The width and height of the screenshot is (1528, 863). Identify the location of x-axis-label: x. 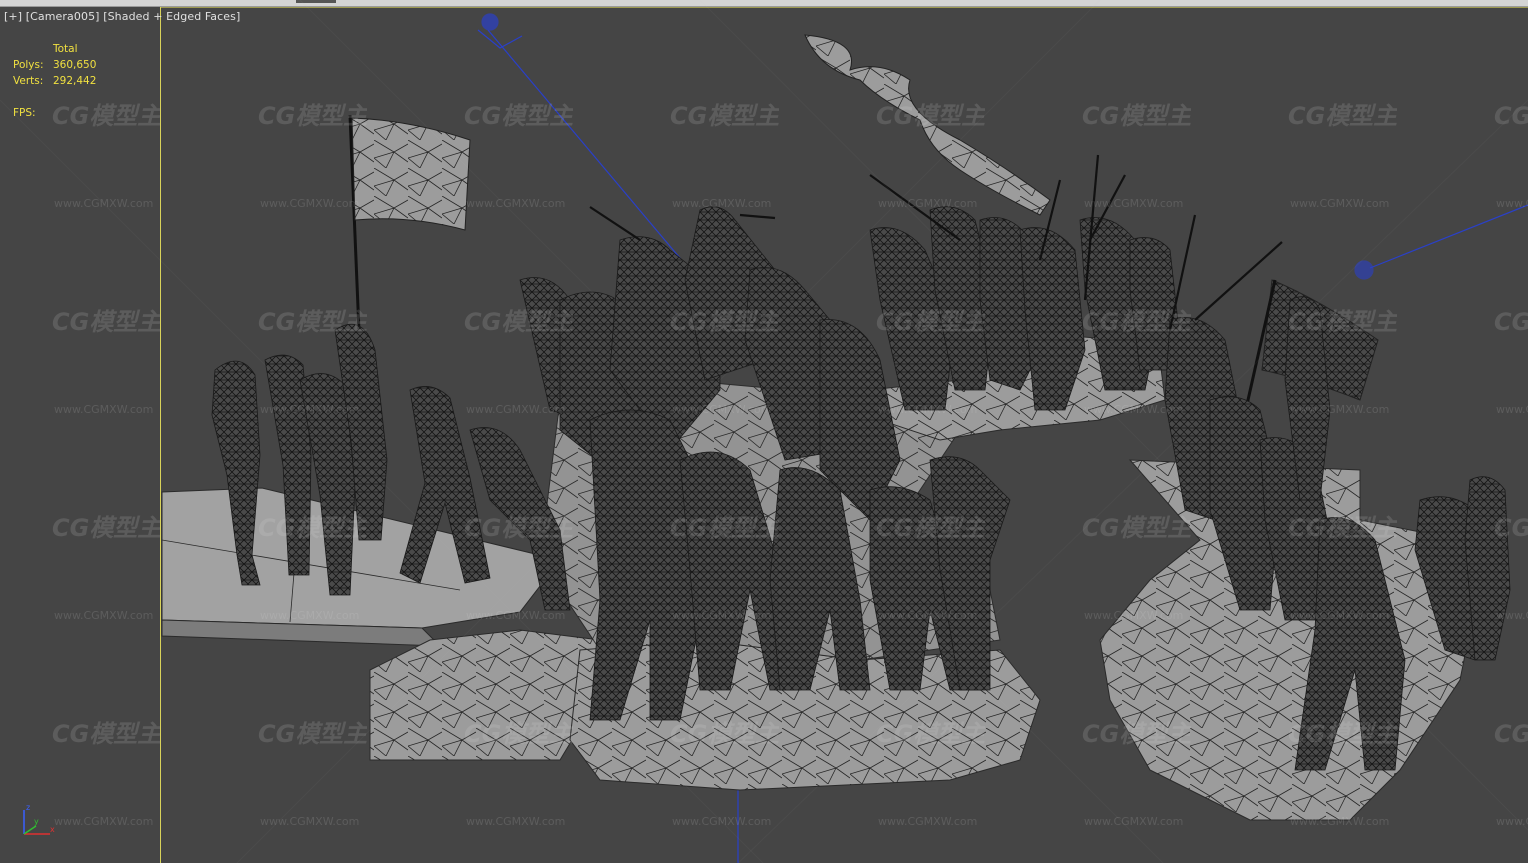
(52, 829).